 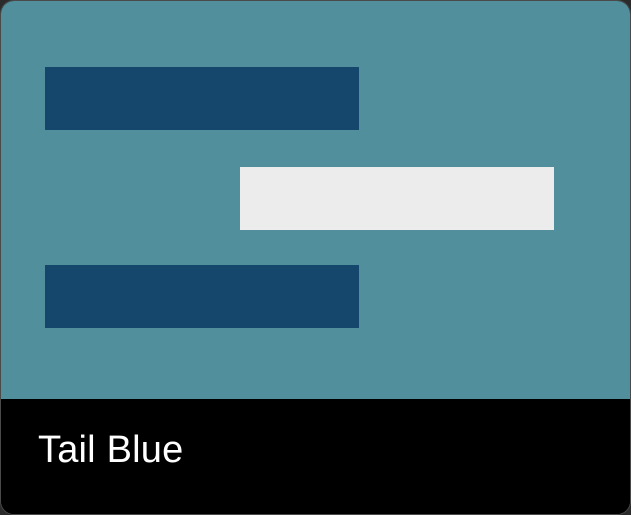 I want to click on preview-bar-middle, so click(x=397, y=198).